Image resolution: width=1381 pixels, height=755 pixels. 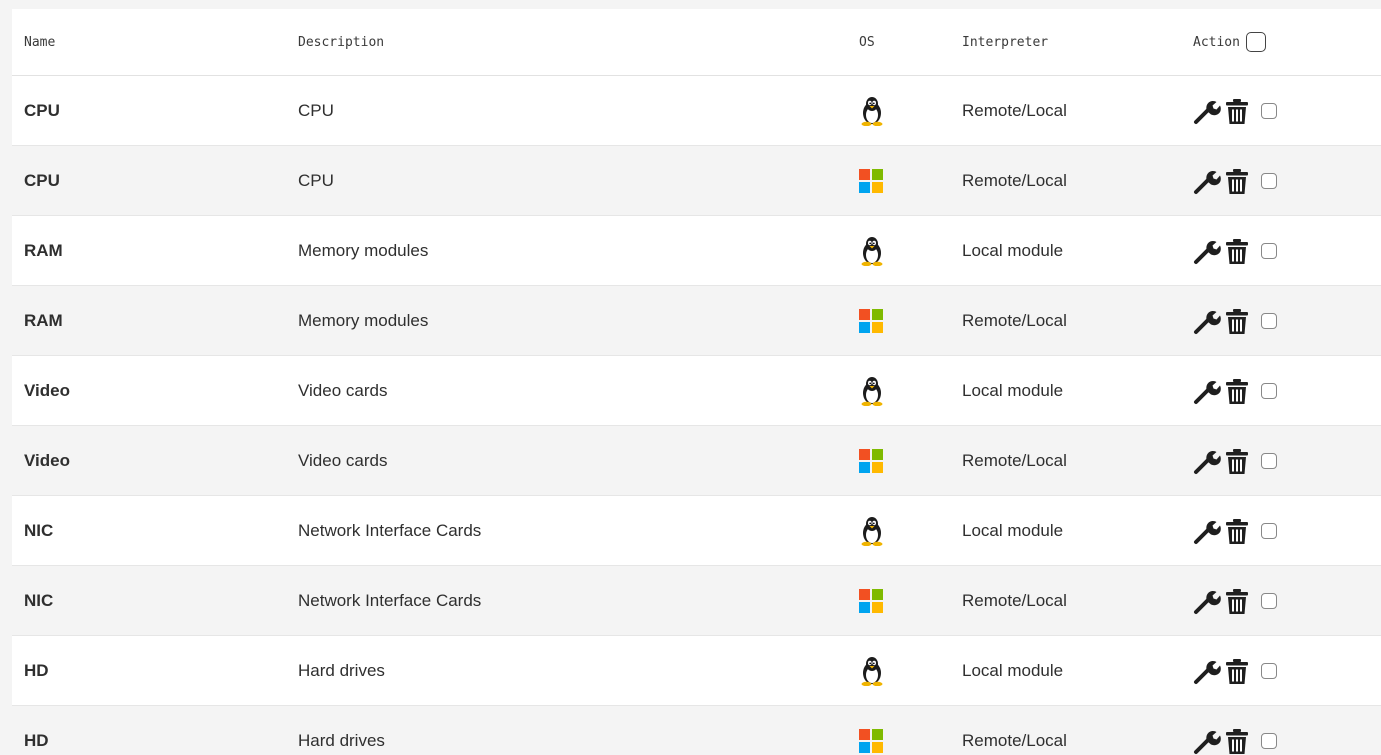 I want to click on header-description: Description, so click(x=341, y=42).